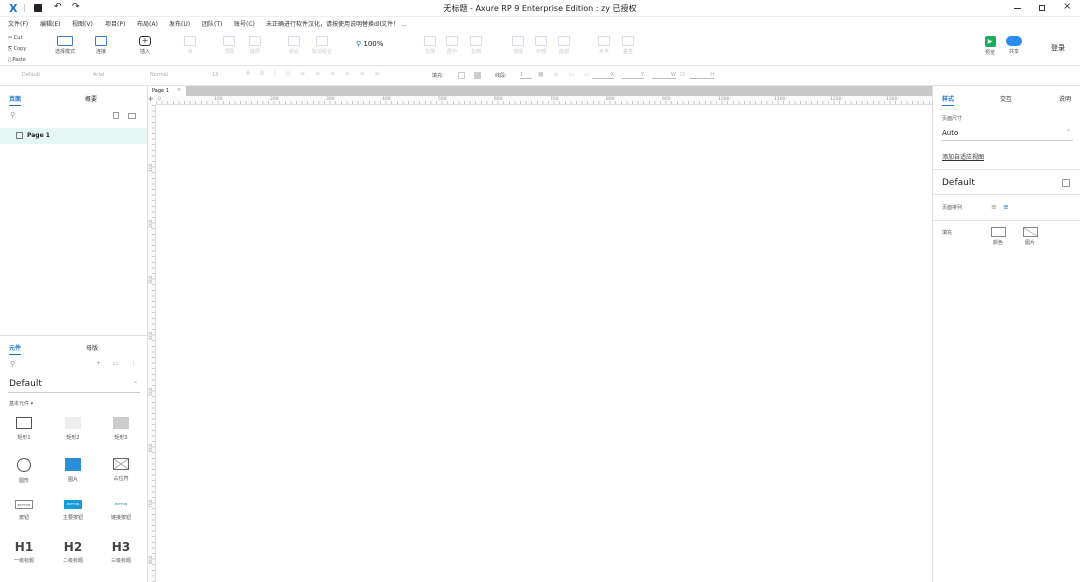 The height and width of the screenshot is (582, 1080). Describe the element at coordinates (682, 74) in the screenshot. I see `lock-ratio-icon: ⊡` at that location.